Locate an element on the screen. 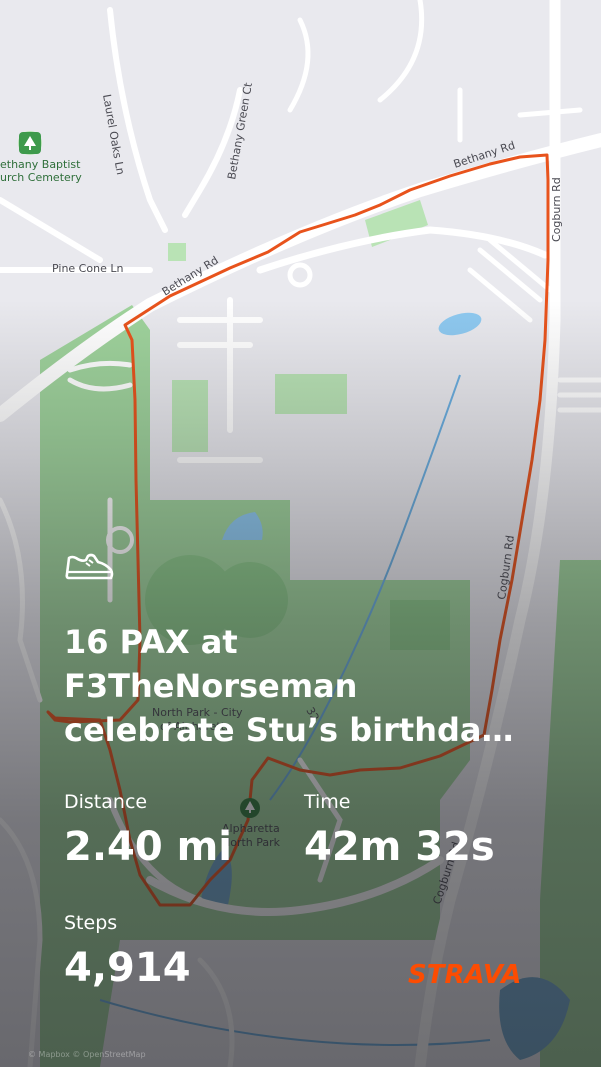  label-bethany-baptist: ethany Baptist is located at coordinates (40, 164).